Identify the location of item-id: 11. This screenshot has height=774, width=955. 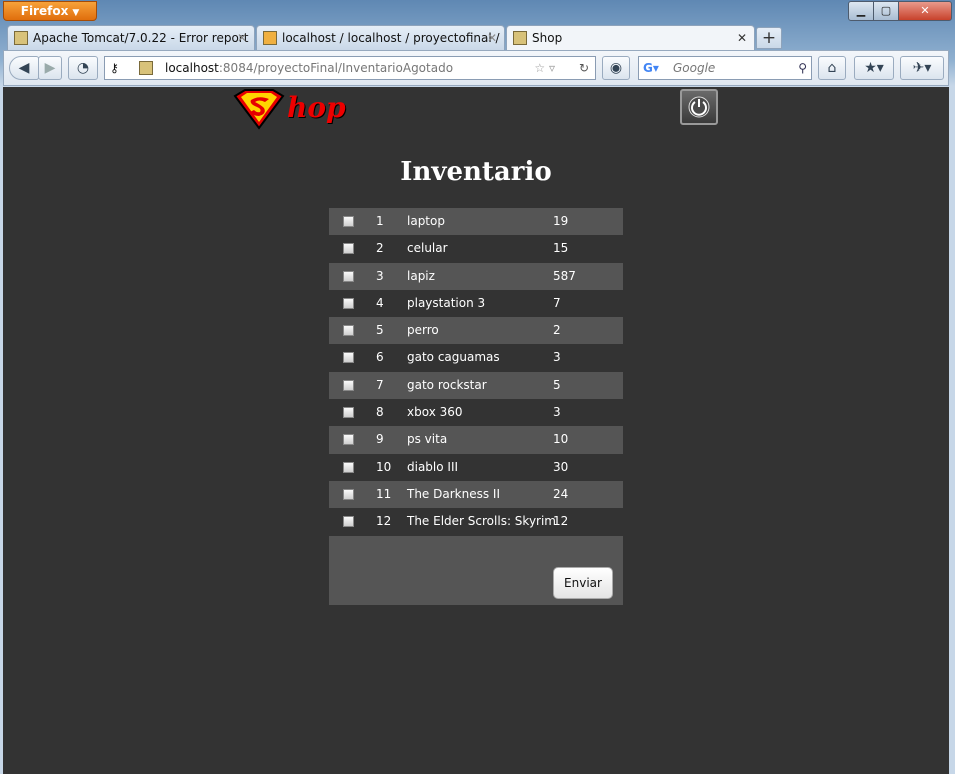
(384, 493).